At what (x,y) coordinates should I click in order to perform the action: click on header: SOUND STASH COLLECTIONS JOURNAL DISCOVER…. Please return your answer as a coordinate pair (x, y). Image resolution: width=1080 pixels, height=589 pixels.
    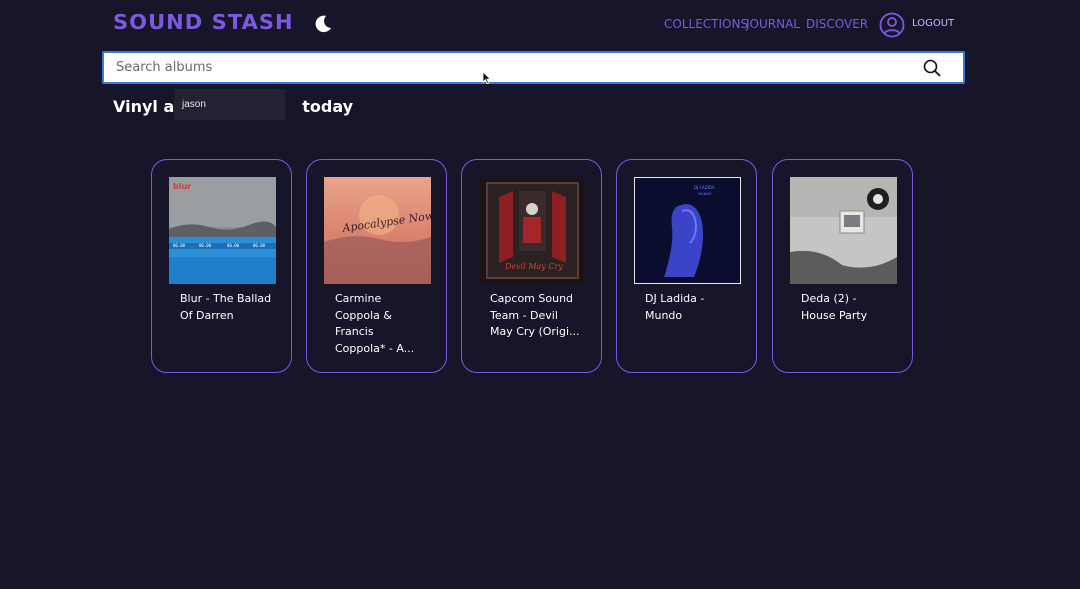
    Looking at the image, I should click on (540, 25).